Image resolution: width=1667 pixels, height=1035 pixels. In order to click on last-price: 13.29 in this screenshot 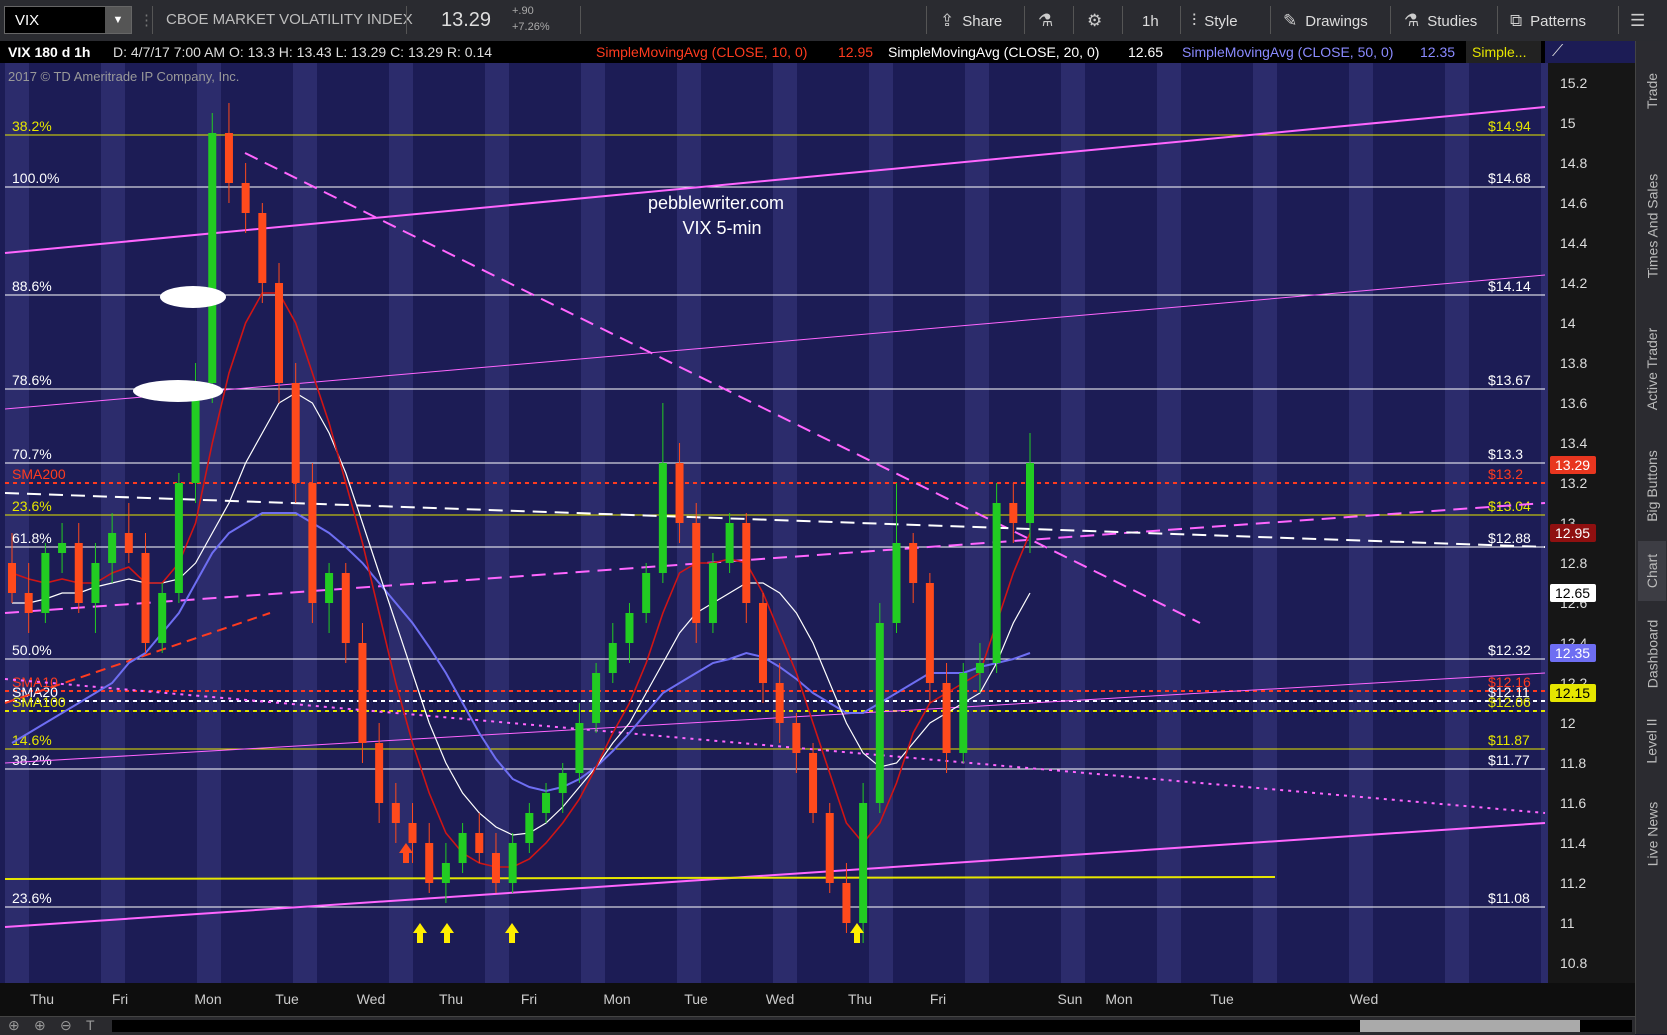, I will do `click(466, 20)`.